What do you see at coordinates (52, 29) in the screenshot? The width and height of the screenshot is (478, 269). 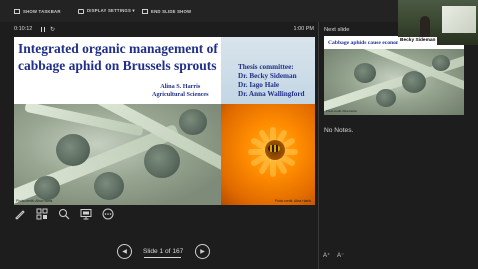 I see `reset-timer-icon: ↻` at bounding box center [52, 29].